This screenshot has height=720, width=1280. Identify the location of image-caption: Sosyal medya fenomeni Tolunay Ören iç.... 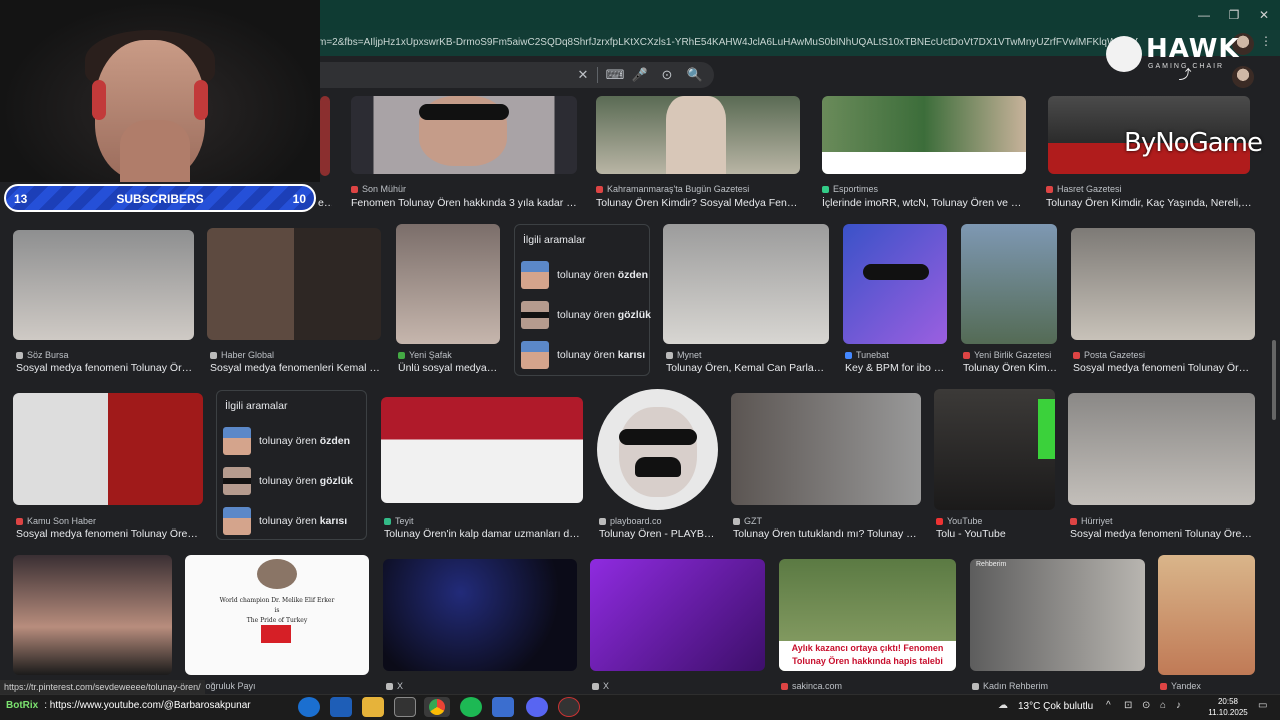
(1163, 534).